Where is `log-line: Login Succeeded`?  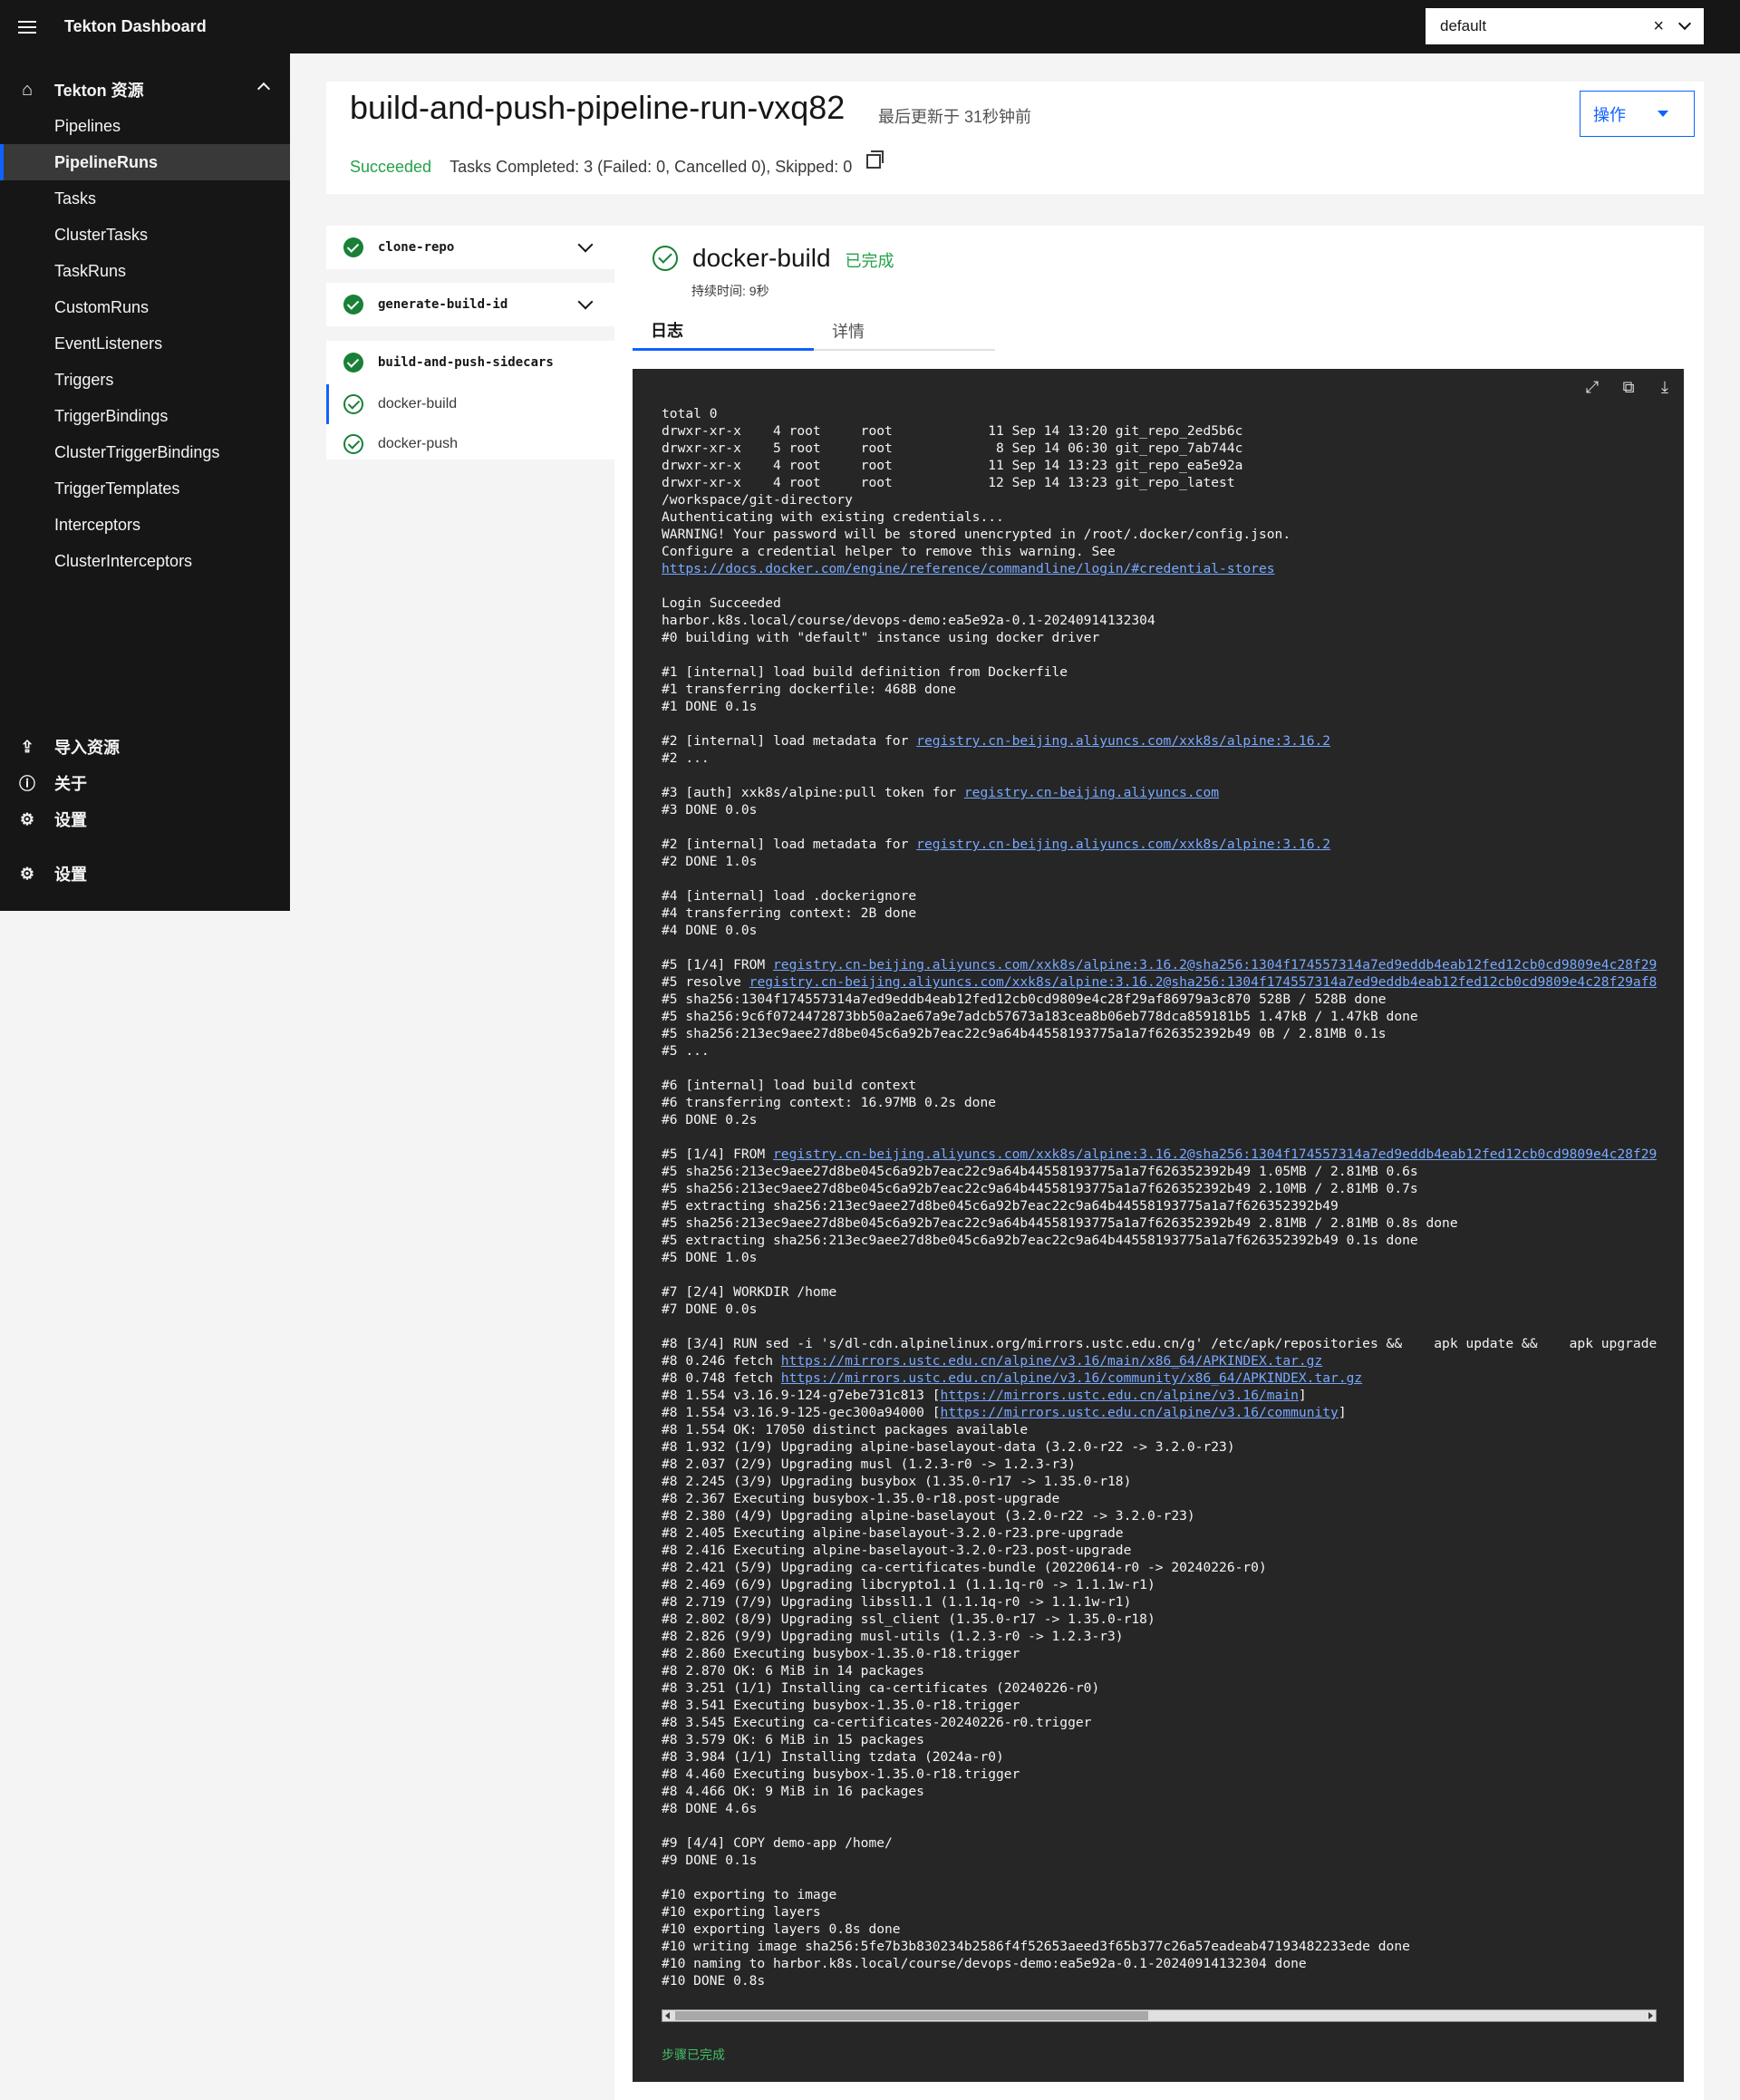
log-line: Login Succeeded is located at coordinates (721, 603).